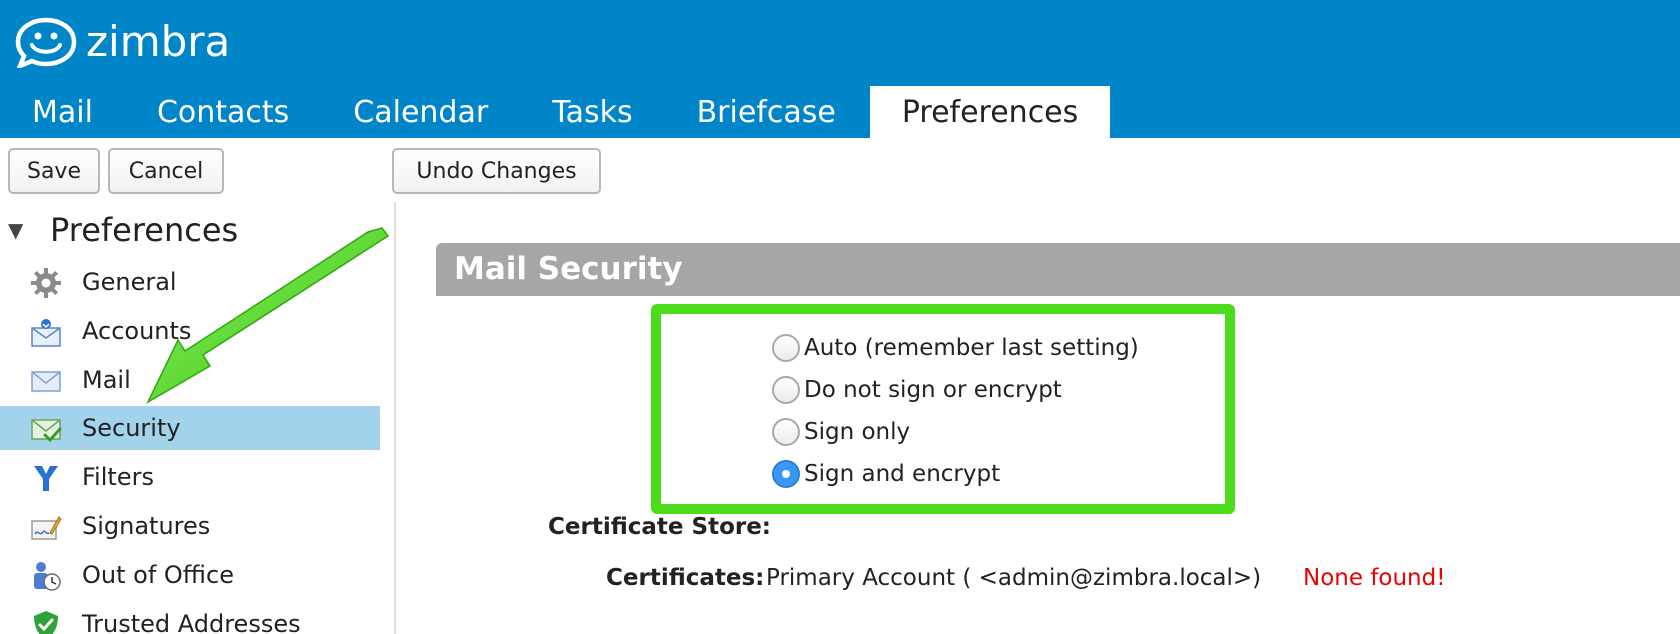 This screenshot has height=634, width=1680. I want to click on sidebar-item-out-of-office: Out of Office, so click(190, 575).